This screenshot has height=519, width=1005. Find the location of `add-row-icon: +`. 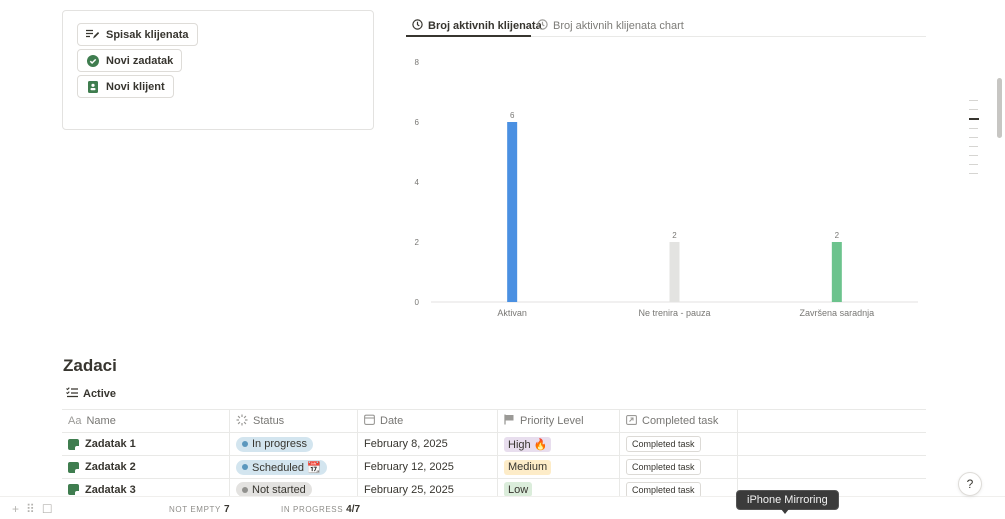

add-row-icon: + is located at coordinates (15, 509).